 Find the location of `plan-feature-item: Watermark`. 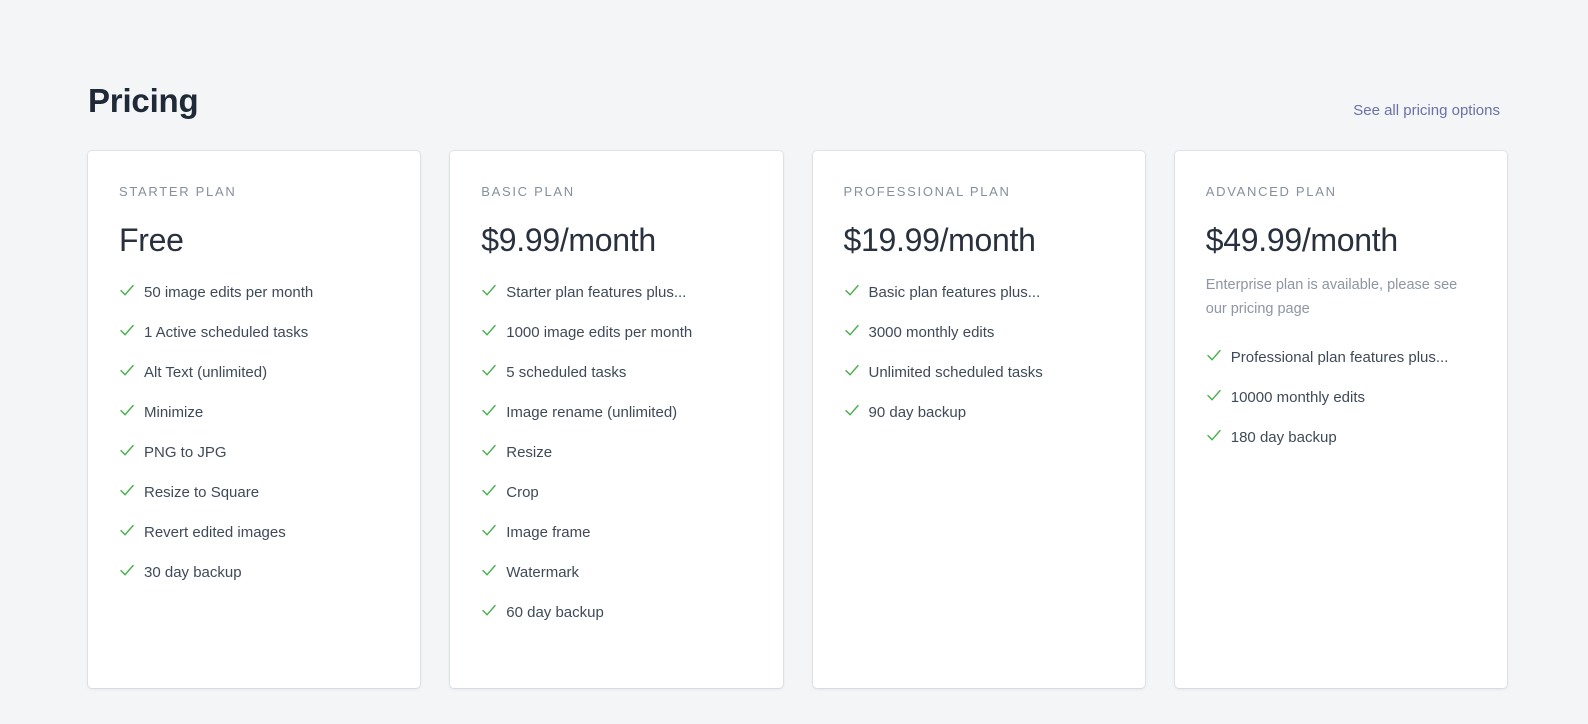

plan-feature-item: Watermark is located at coordinates (616, 573).